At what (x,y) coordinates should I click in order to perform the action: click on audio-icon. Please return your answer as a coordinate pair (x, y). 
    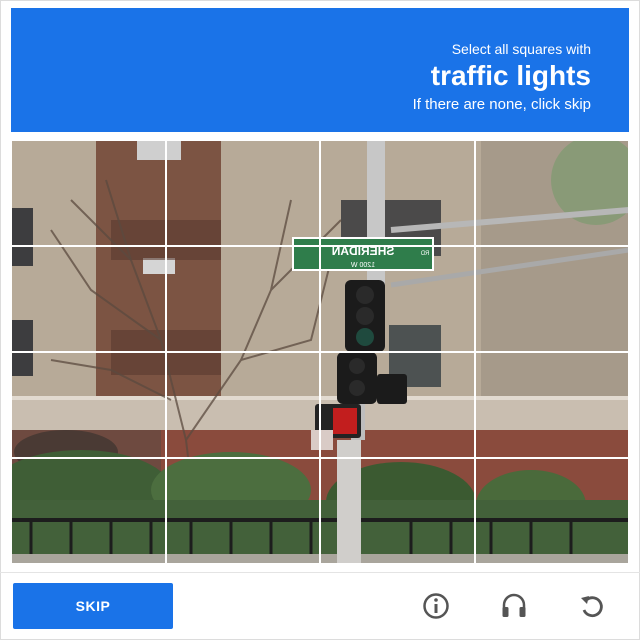
    Looking at the image, I should click on (514, 606).